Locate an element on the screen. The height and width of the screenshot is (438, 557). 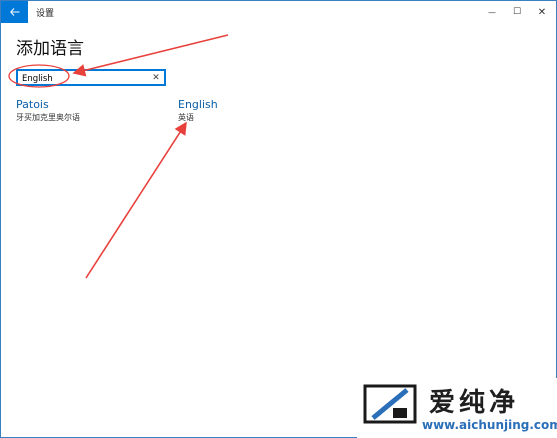
watermark-url: www.aichunjing.com is located at coordinates (489, 425).